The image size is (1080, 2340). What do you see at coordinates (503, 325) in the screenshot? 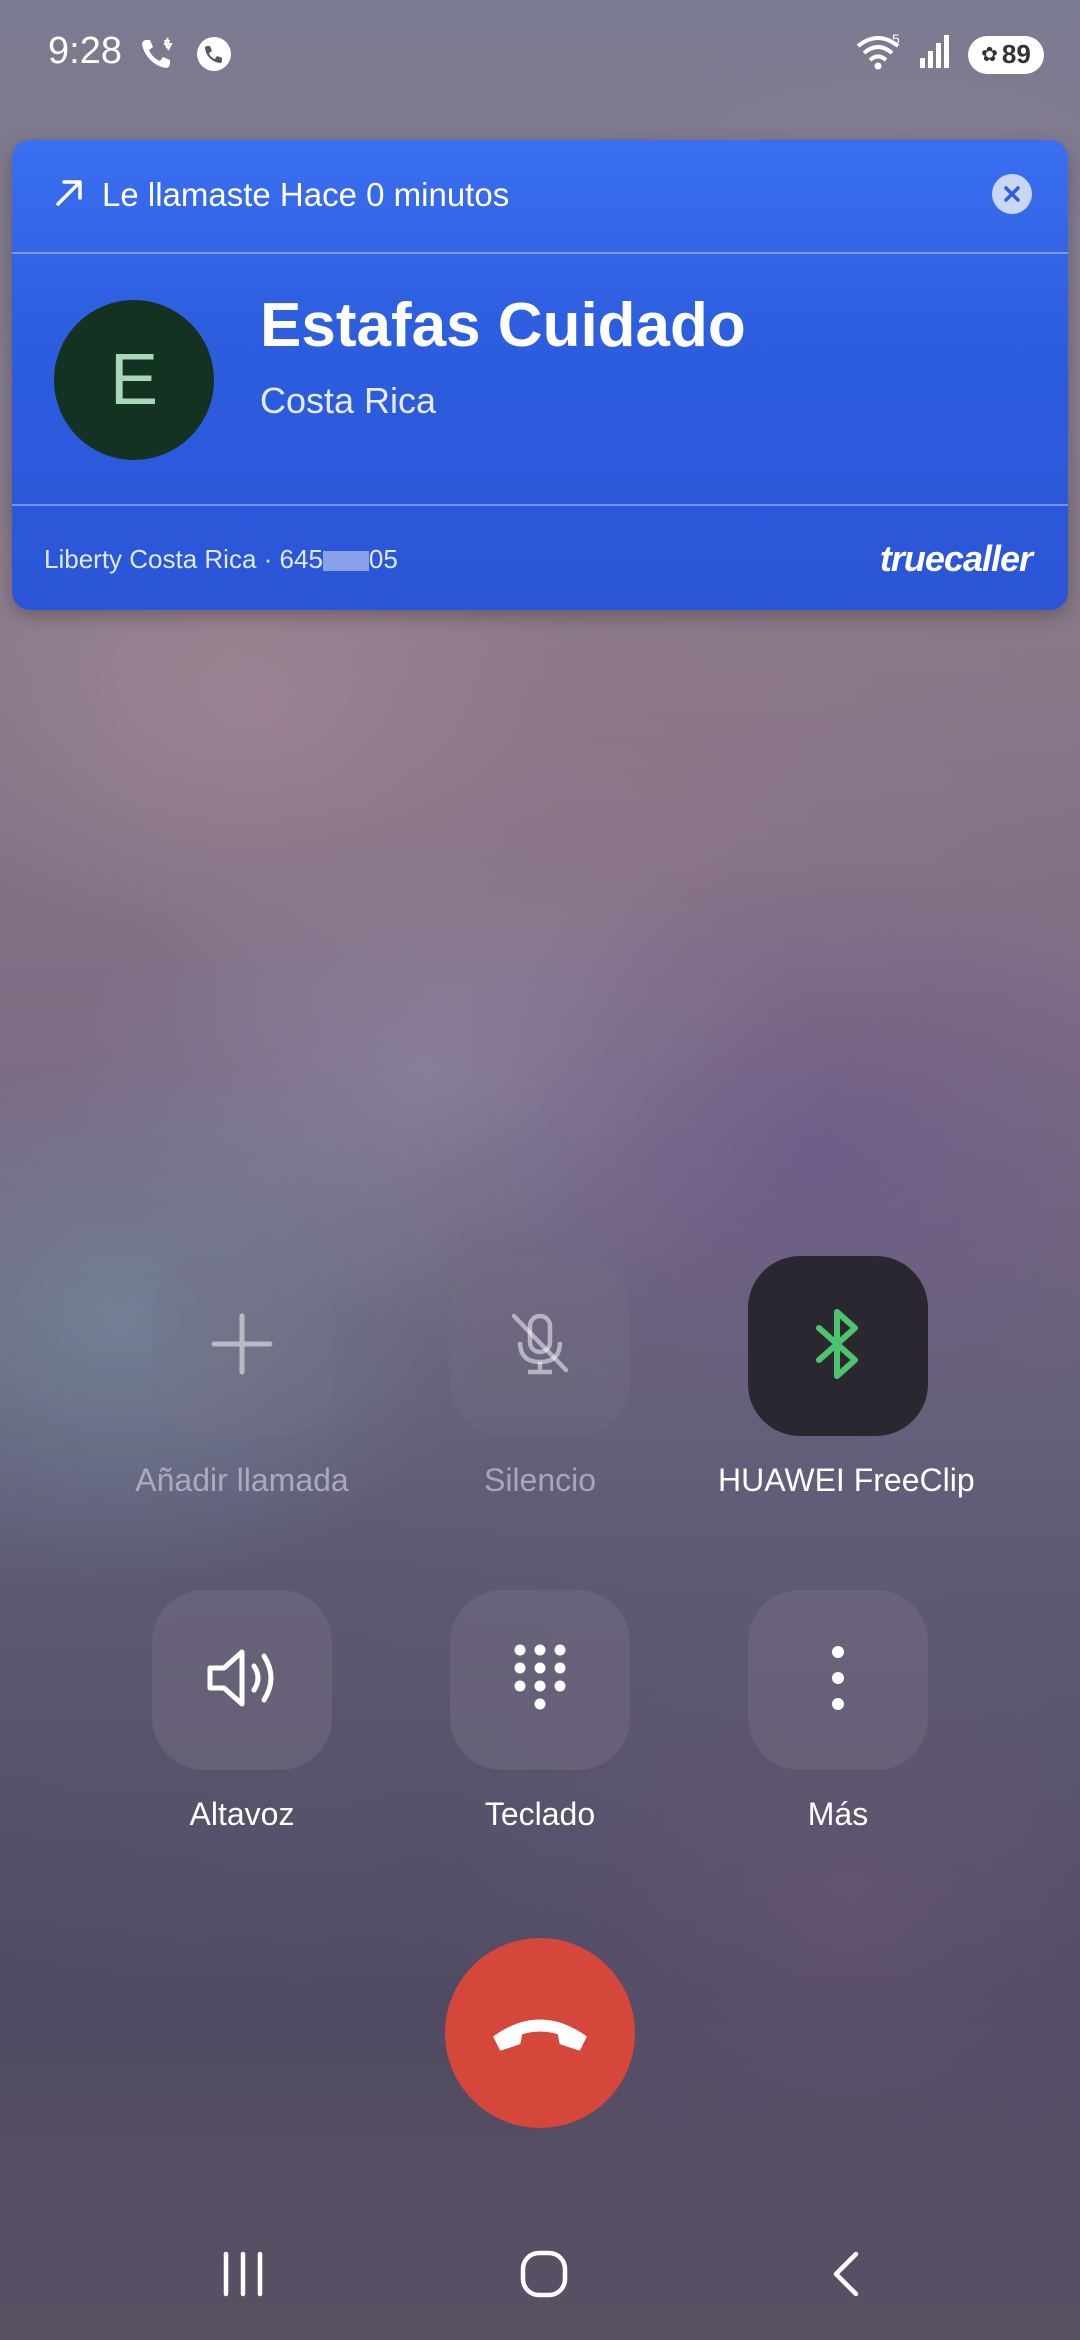
I see `caller-name: Estafas Cuidado` at bounding box center [503, 325].